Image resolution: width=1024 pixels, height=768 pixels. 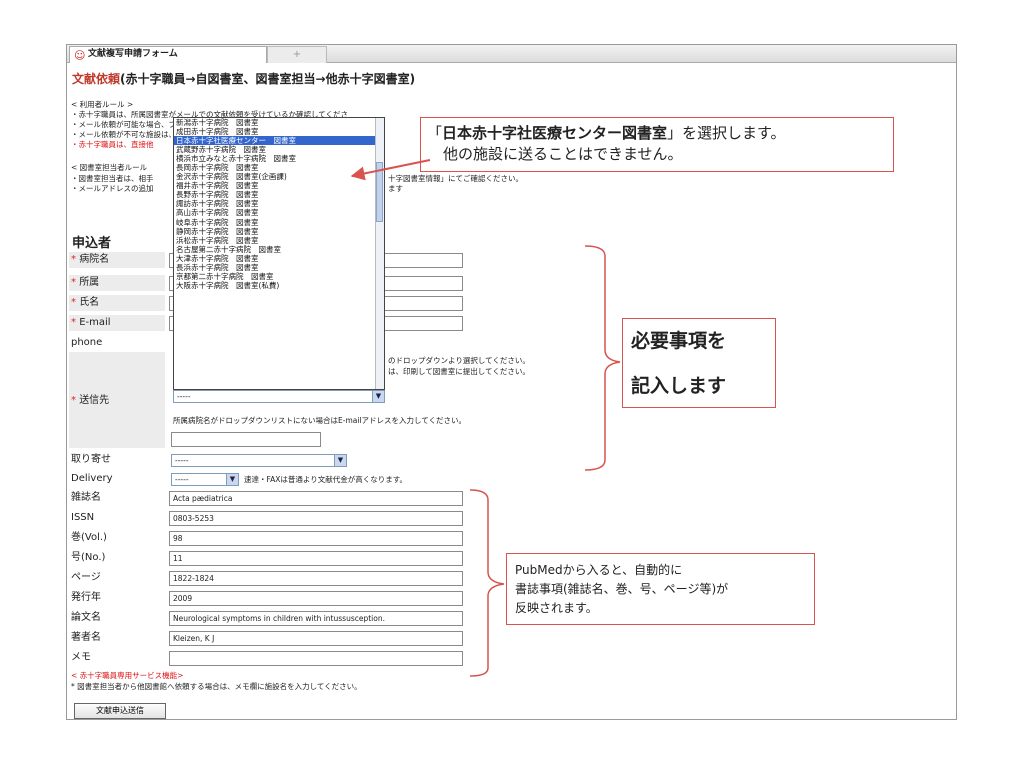 I want to click on pubmed-bracket, so click(x=487, y=583).